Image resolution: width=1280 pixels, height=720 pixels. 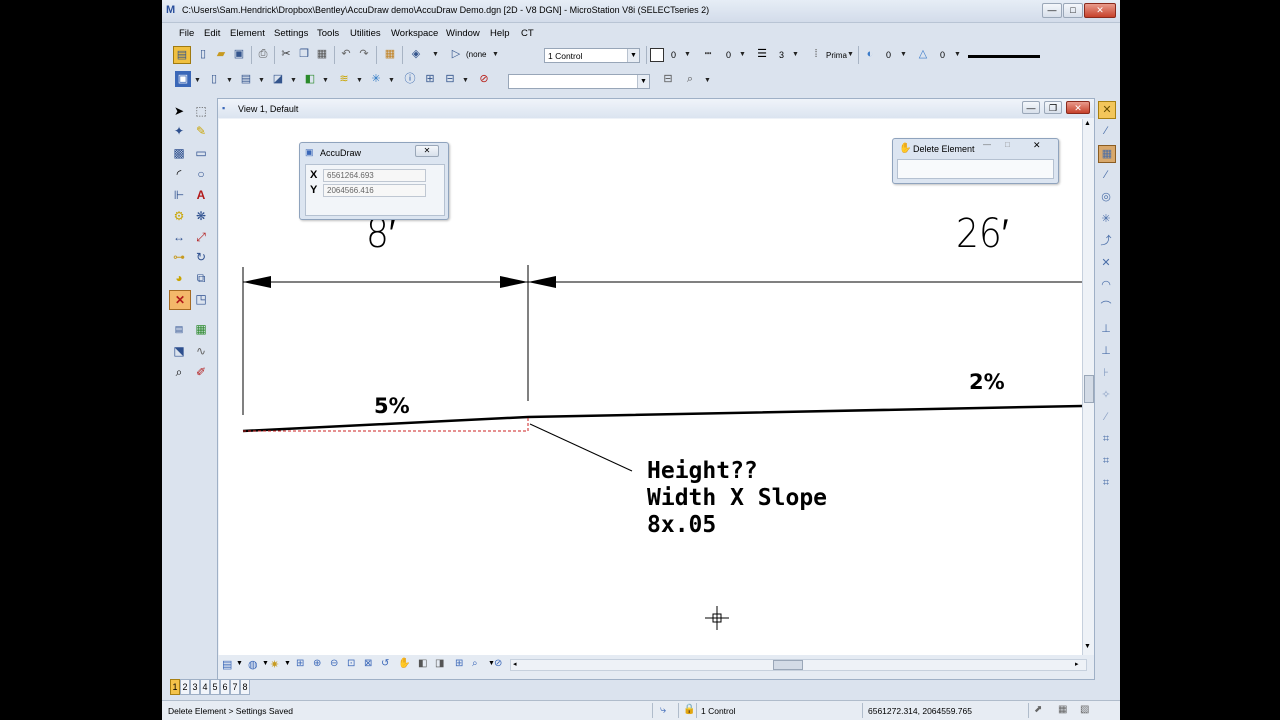 I want to click on scroll-left-icon: ◂, so click(x=515, y=664).